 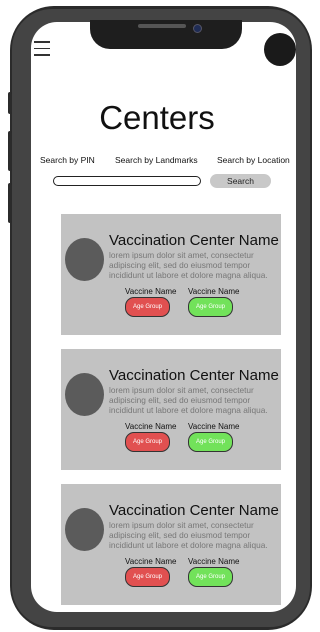 What do you see at coordinates (156, 160) in the screenshot?
I see `tab-search-by-landmarks: Search by Landmarks` at bounding box center [156, 160].